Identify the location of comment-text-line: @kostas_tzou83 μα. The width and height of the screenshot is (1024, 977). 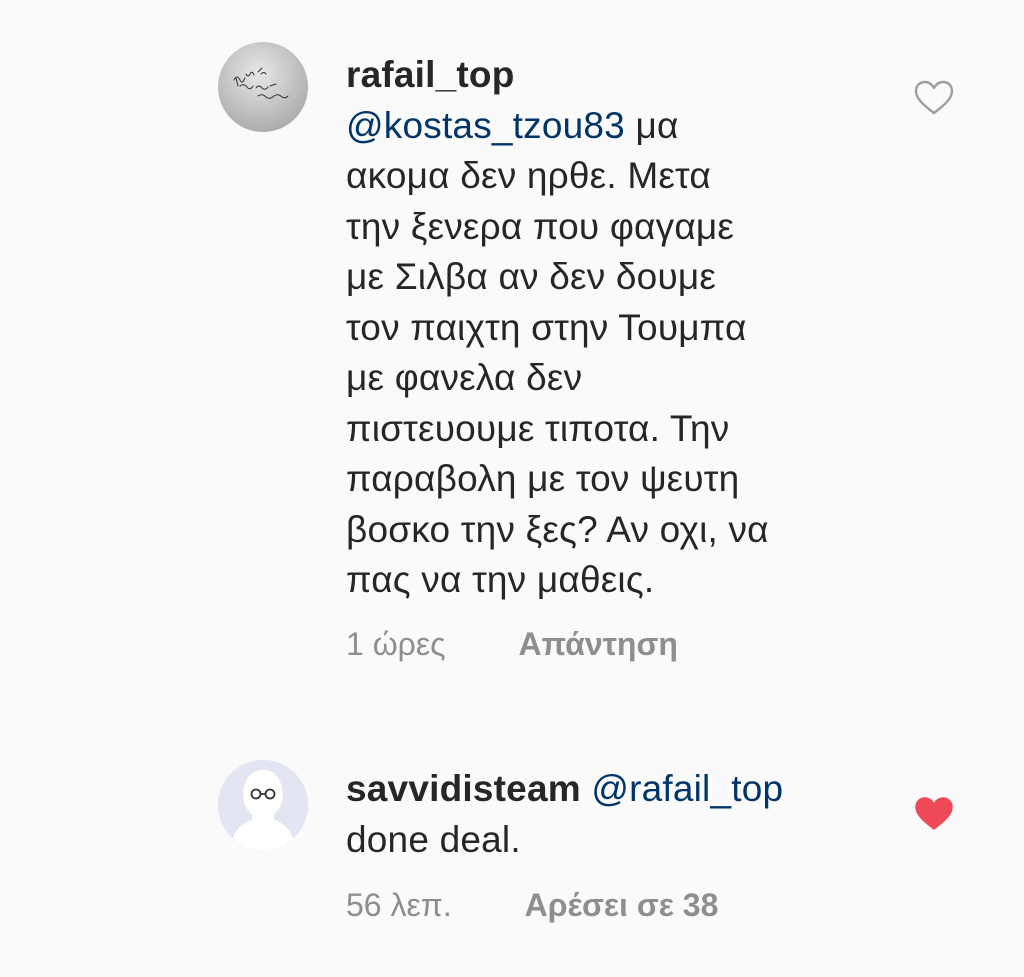
(606, 126).